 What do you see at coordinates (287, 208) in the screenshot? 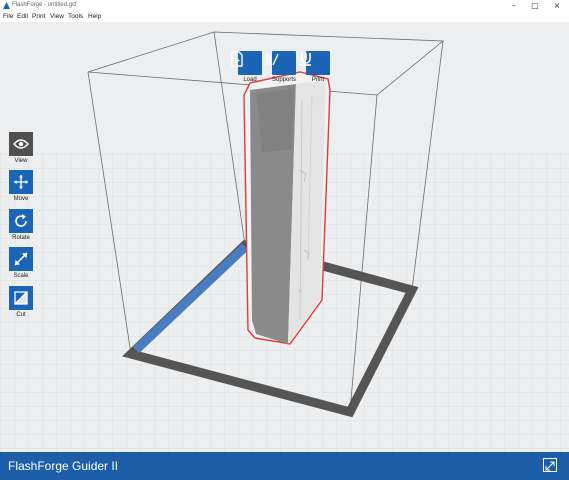
I see `3d-model` at bounding box center [287, 208].